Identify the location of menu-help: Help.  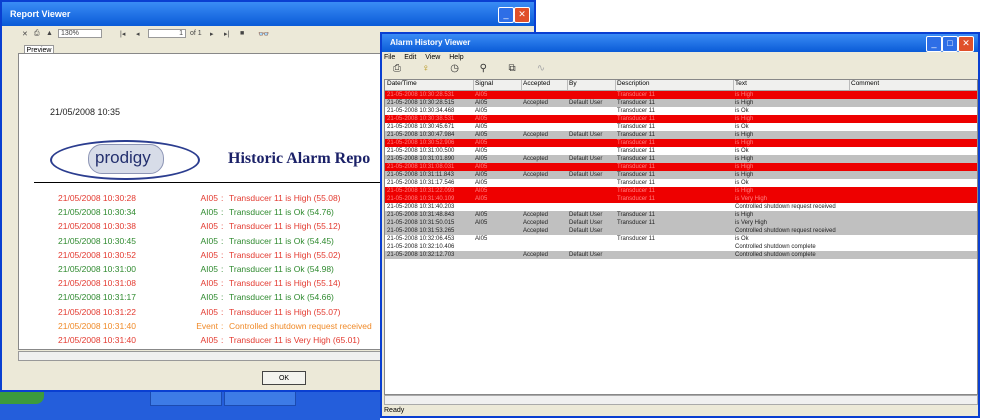
(456, 57).